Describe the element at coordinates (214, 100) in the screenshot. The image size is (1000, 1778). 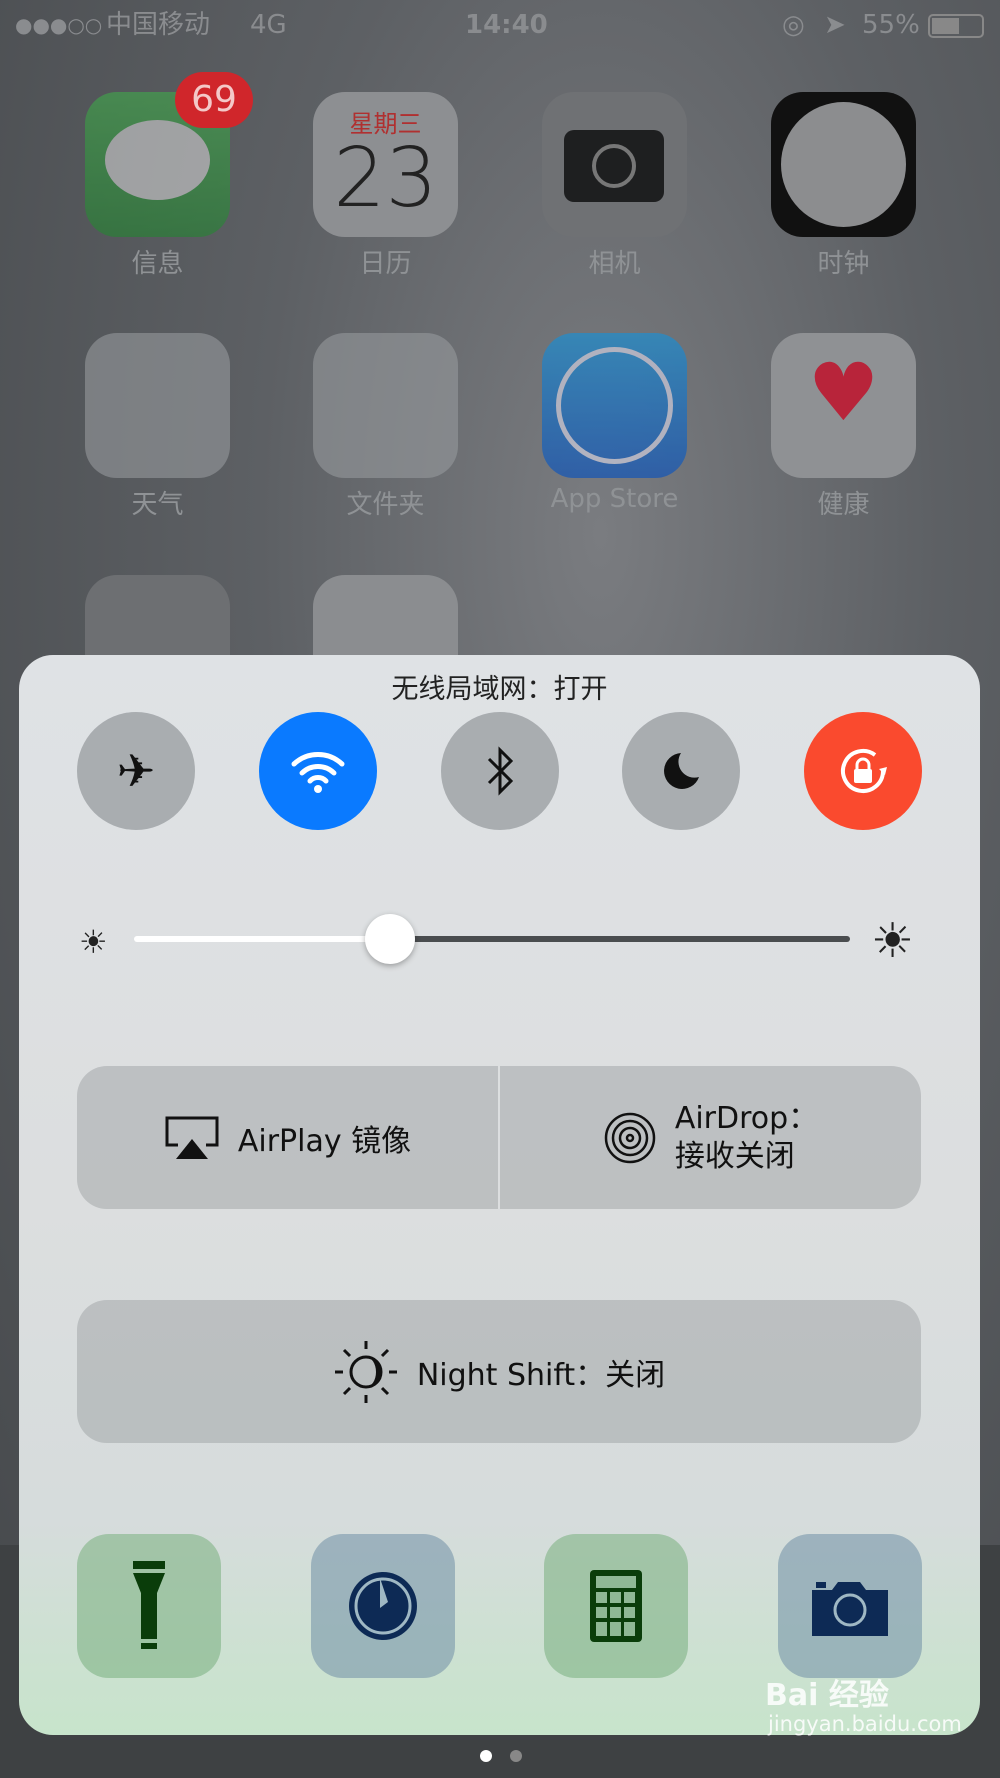
I see `notification-badge: 69` at that location.